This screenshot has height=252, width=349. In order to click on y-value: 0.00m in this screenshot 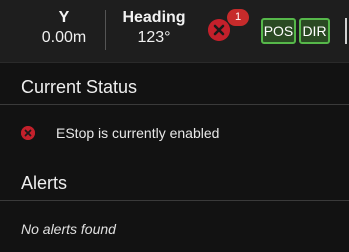, I will do `click(64, 37)`.